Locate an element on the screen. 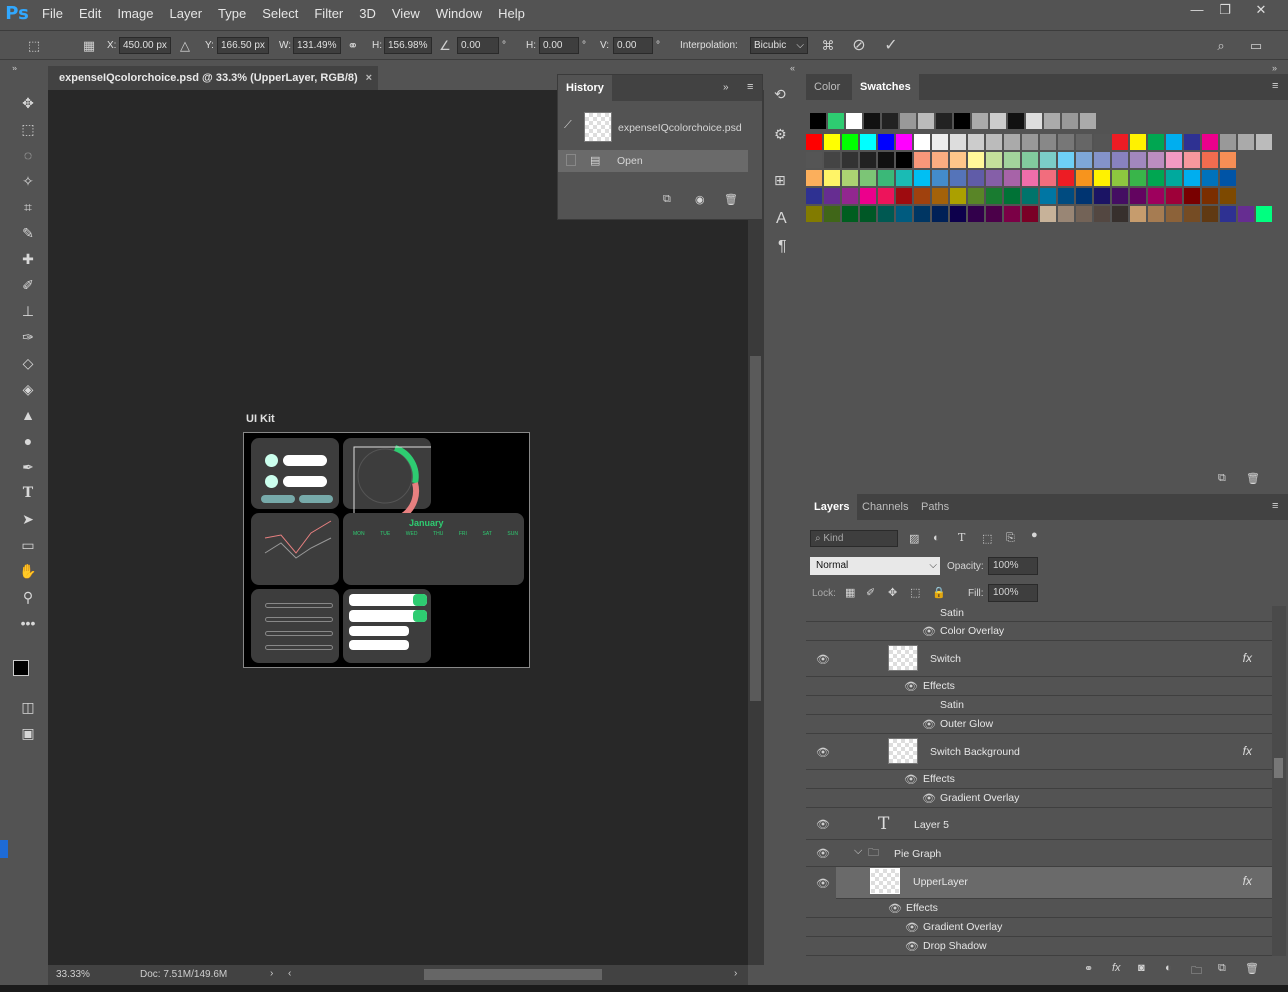 This screenshot has height=992, width=1288. reference-point-icon: ▦ is located at coordinates (89, 46).